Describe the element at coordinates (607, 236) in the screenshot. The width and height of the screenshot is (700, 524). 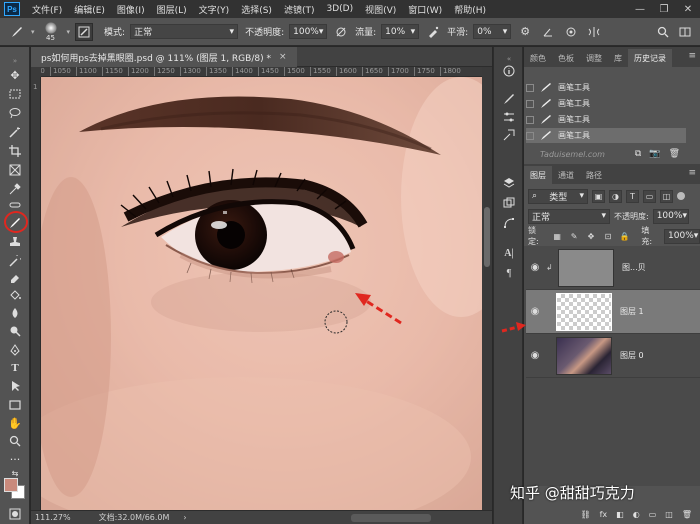
I see `lock-artboard-icon: ⊡` at that location.